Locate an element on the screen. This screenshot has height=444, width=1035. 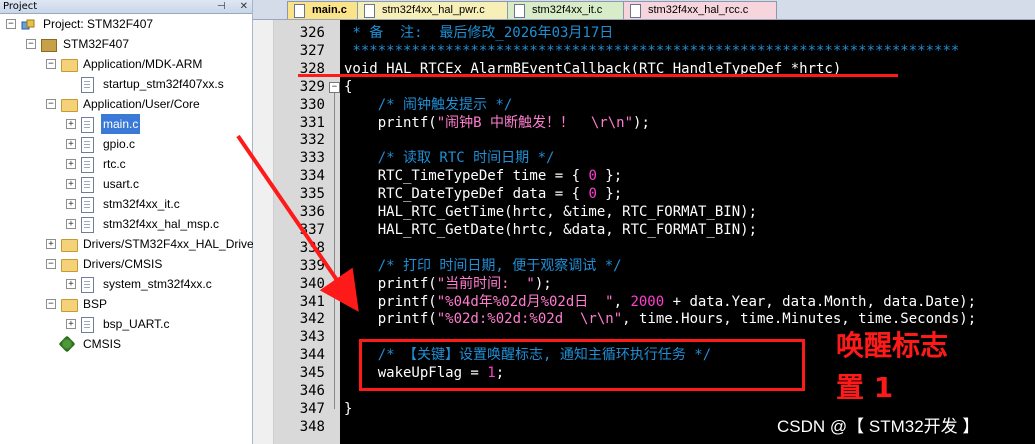
tab-stm32f4xx-hal-rcc-c: stm32f4xx_hal_rcc.c is located at coordinates (700, 10).